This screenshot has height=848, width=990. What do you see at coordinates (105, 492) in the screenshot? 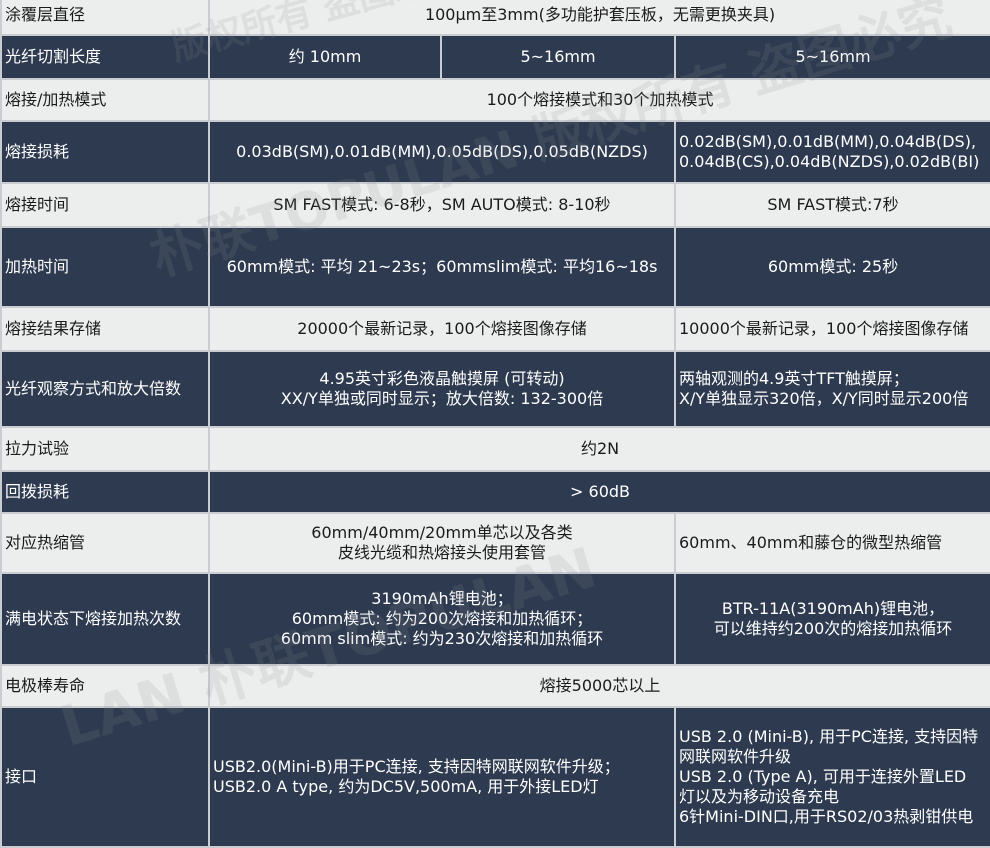
I see `spec-label: 回拨损耗` at bounding box center [105, 492].